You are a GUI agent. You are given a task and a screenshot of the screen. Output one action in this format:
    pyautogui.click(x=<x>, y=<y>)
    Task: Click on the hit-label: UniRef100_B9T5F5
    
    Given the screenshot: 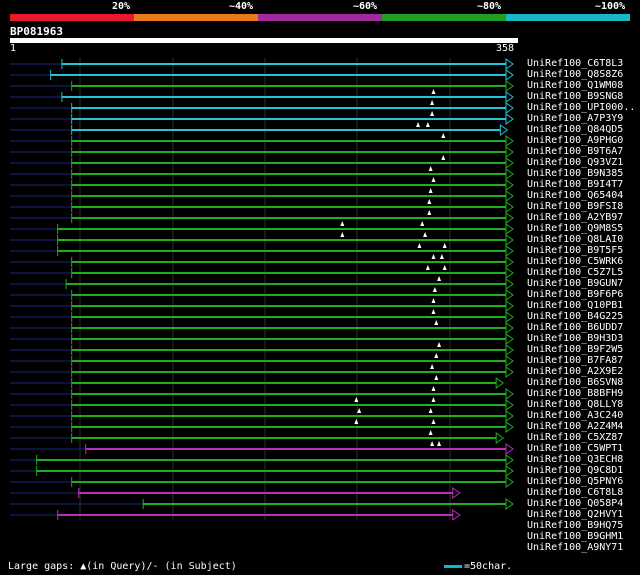 What is the action you would take?
    pyautogui.click(x=575, y=250)
    